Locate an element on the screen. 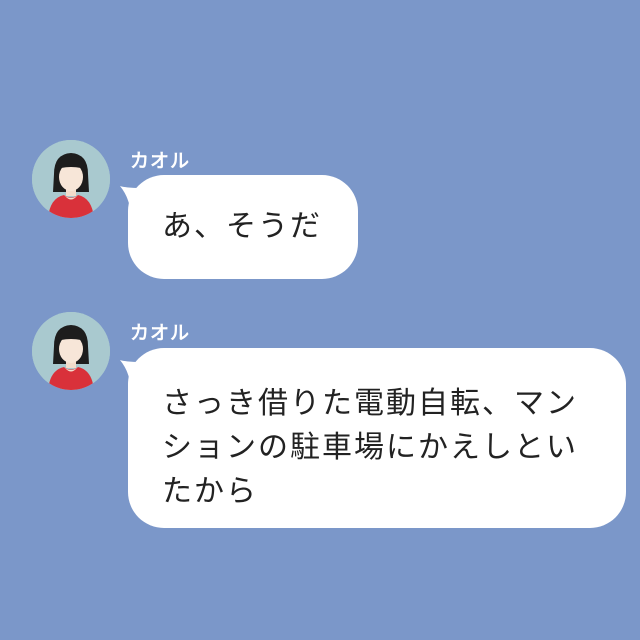  message-text: あ、そうだ is located at coordinates (242, 226).